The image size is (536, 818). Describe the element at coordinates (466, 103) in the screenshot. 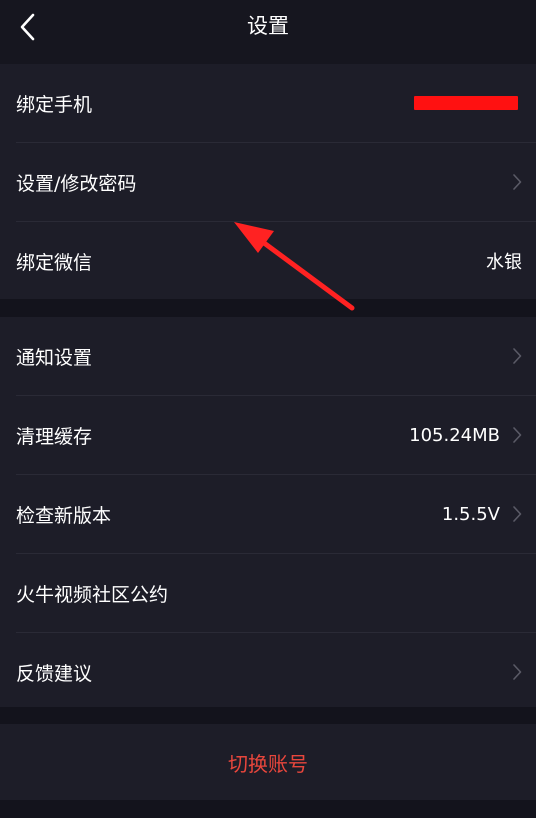

I see `redacted-phone-number` at that location.